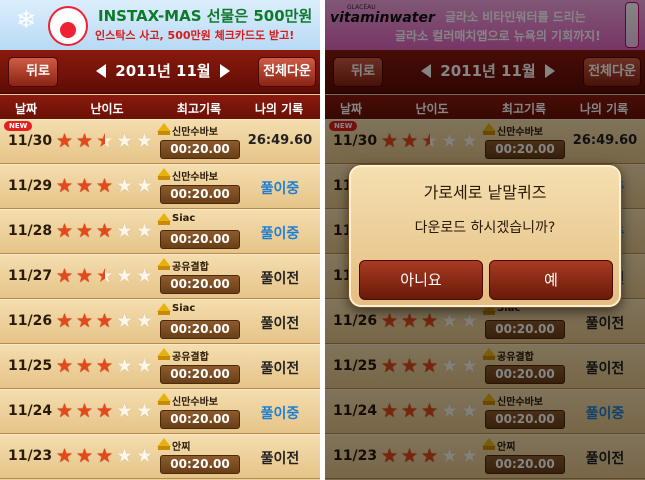  What do you see at coordinates (195, 35) in the screenshot?
I see `ad-subline: 인스탁스 사고, 500만원 체크카드도 받고!` at bounding box center [195, 35].